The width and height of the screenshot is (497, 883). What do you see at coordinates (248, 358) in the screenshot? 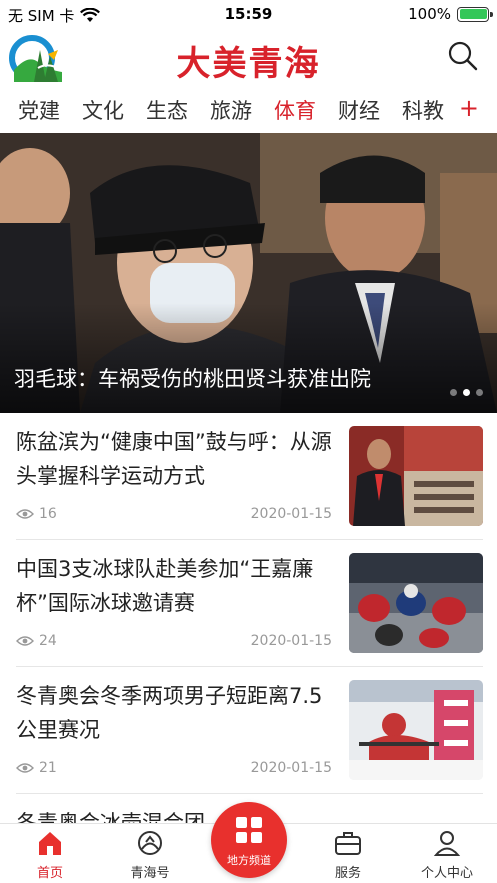
I see `hero-gradient` at bounding box center [248, 358].